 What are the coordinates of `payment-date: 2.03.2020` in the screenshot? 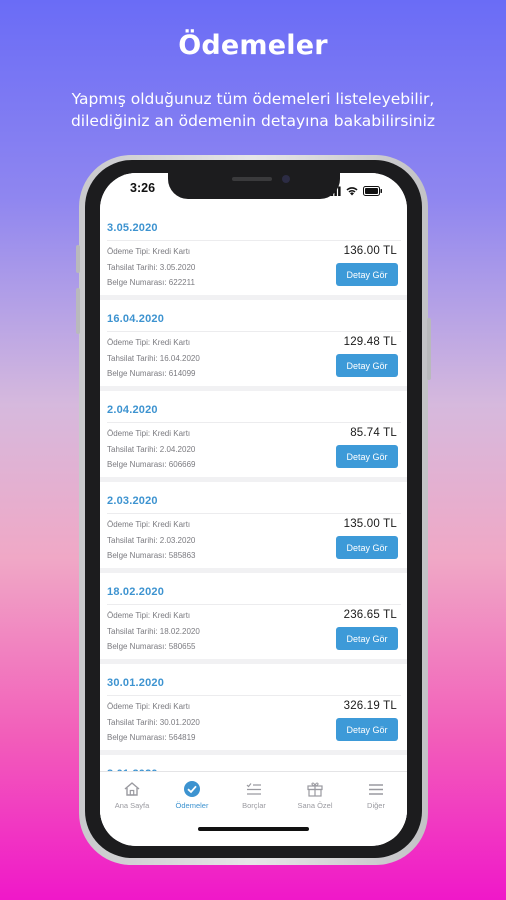 It's located at (132, 501).